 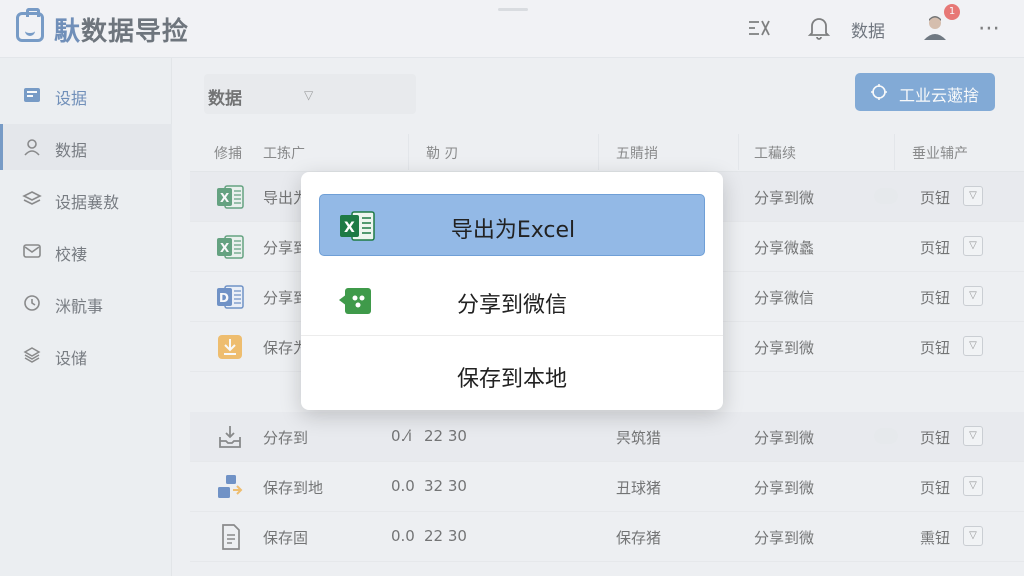 I want to click on save-local-option: 保存到本地, so click(x=512, y=375).